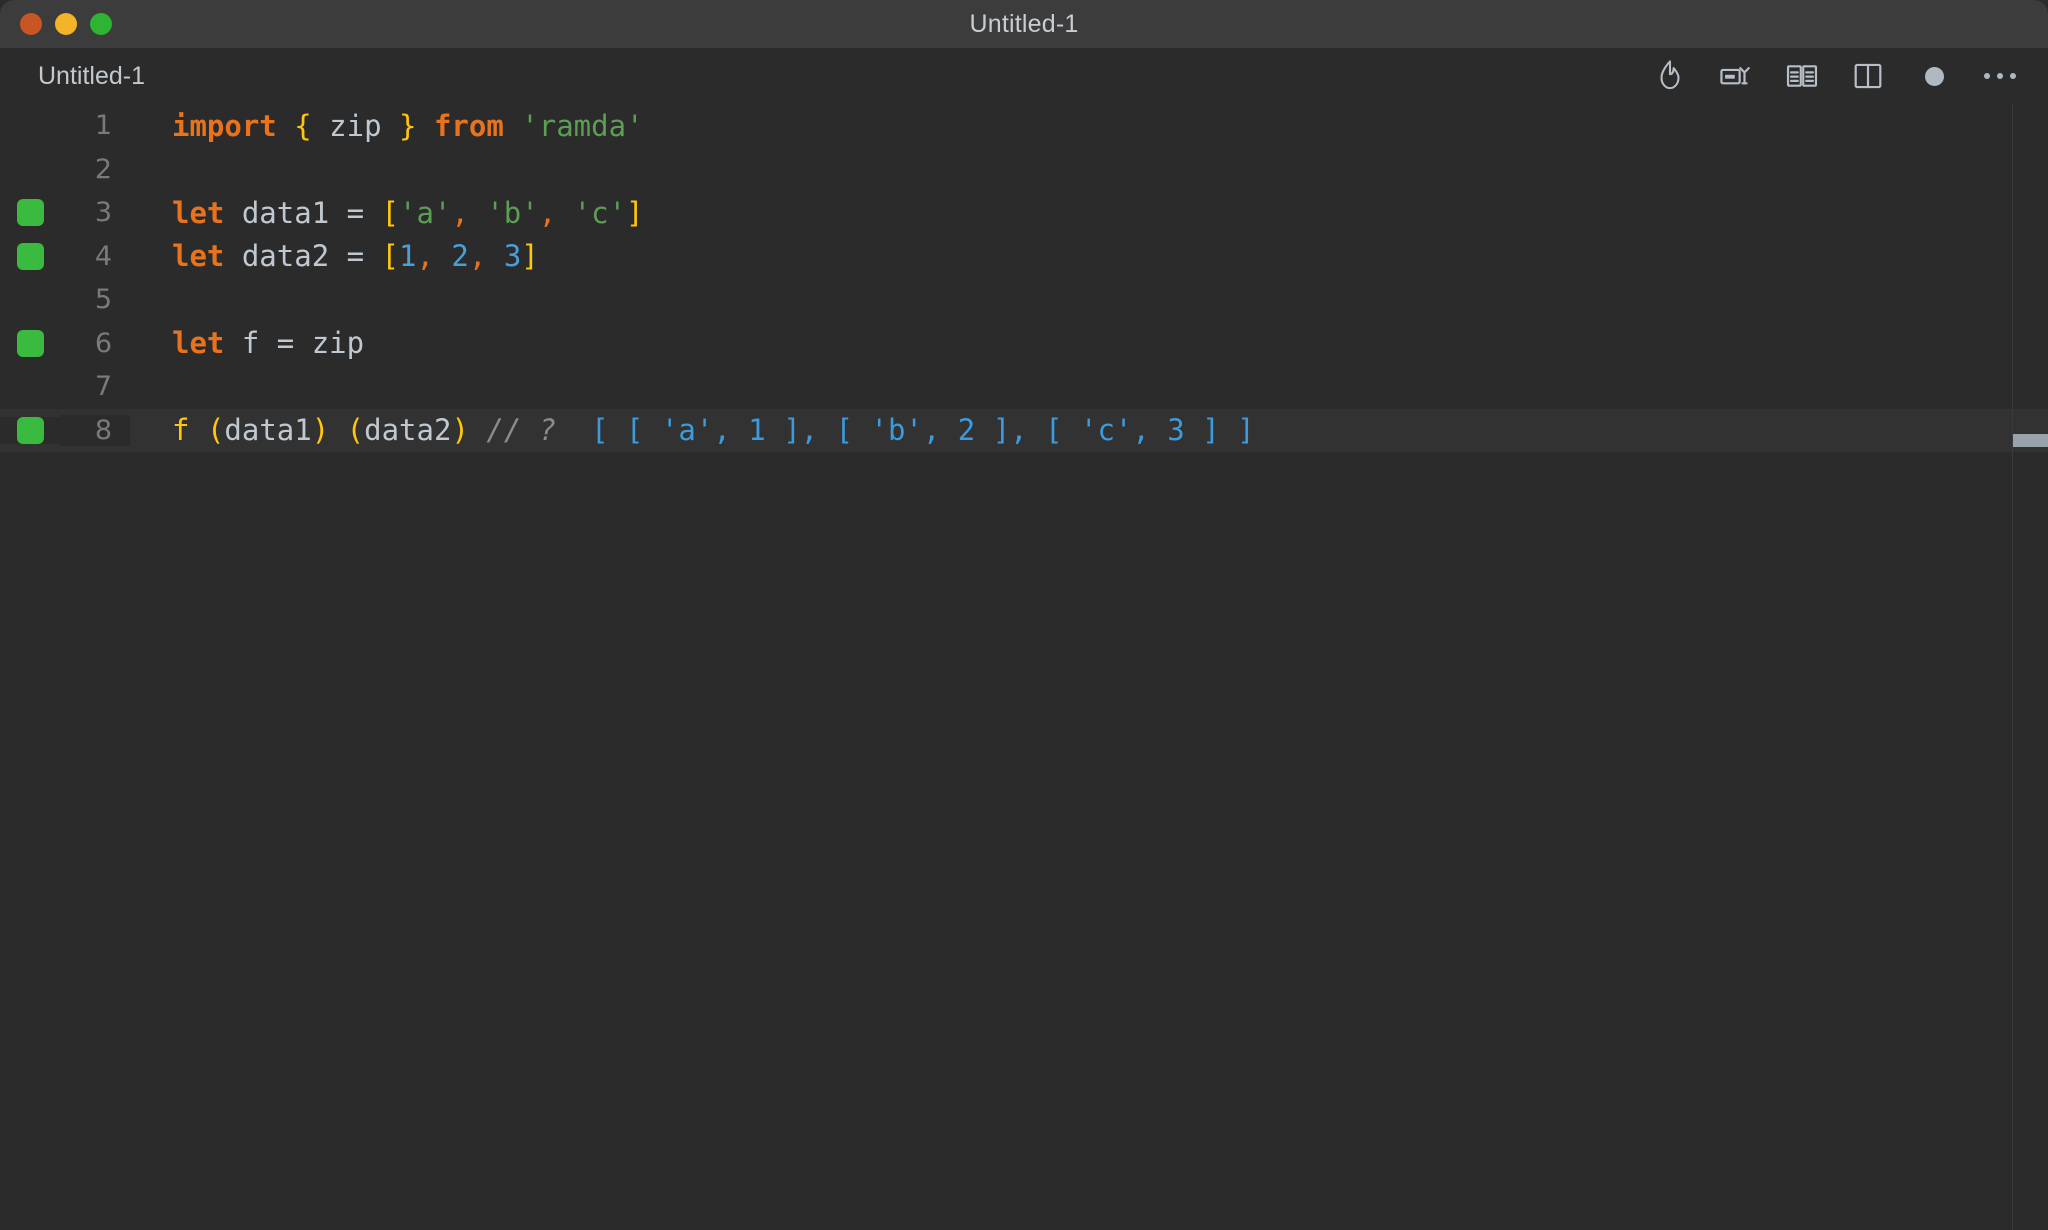 The image size is (2048, 1230). What do you see at coordinates (103, 300) in the screenshot?
I see `line-number: 5` at bounding box center [103, 300].